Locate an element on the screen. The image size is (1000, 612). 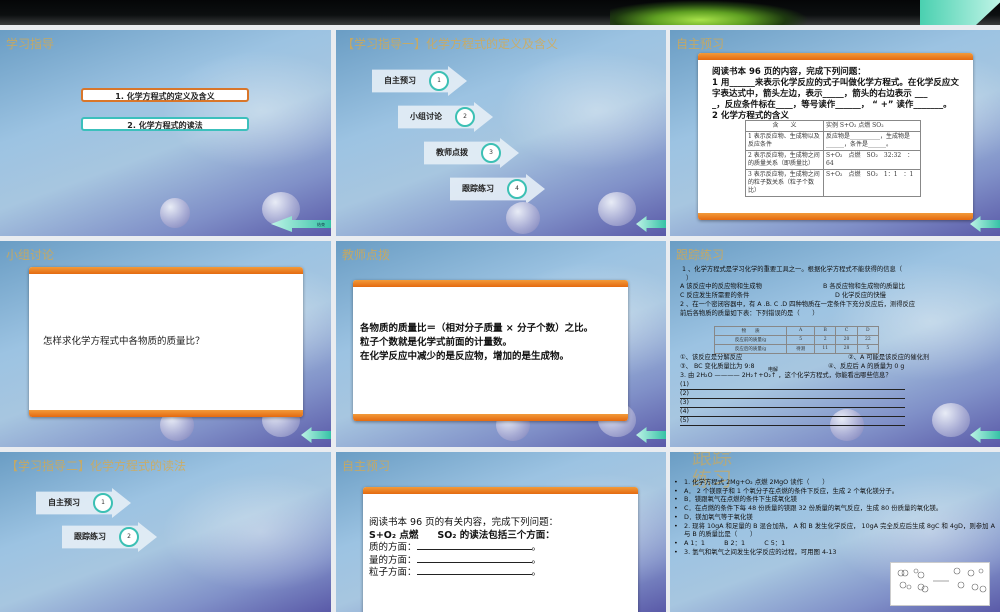
option-b: B 各反应物和生成物的质量比 is located at coordinates (864, 287).